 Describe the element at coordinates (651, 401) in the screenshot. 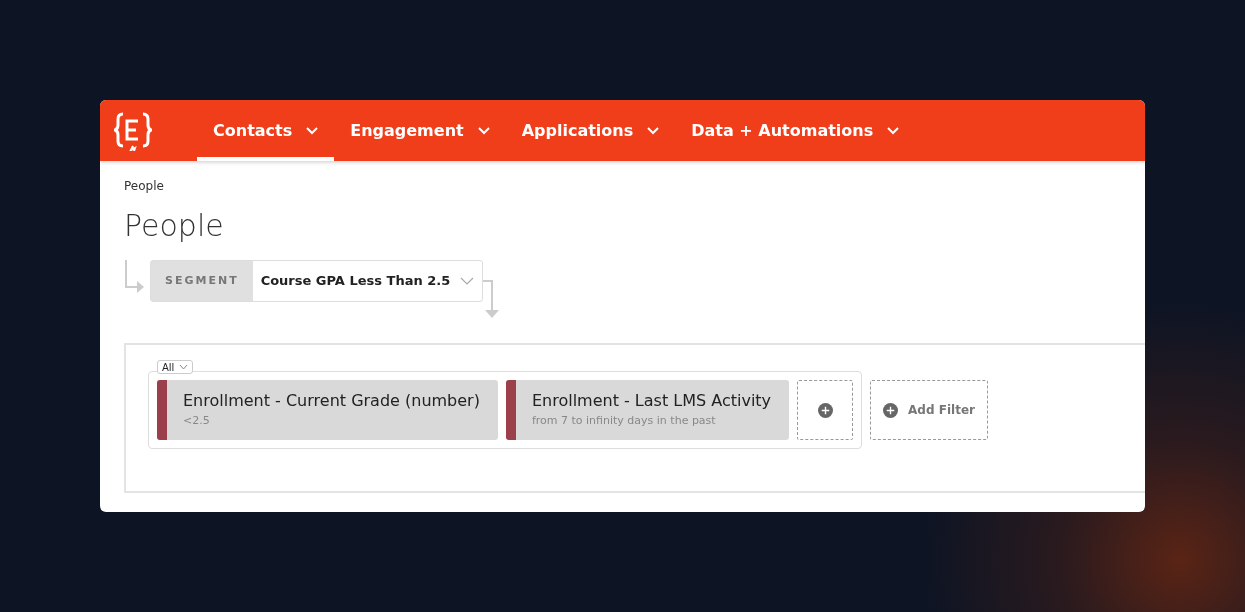

I see `filter-name: Enrollment - Last LMS Activity` at that location.